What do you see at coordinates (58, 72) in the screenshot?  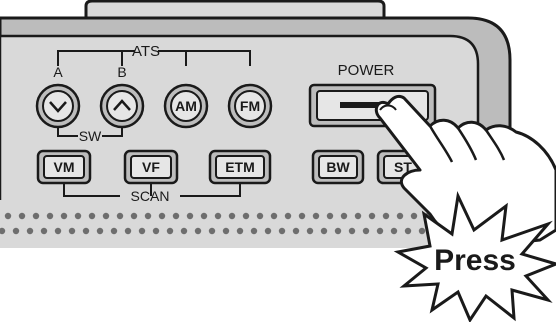 I see `a-label: A` at bounding box center [58, 72].